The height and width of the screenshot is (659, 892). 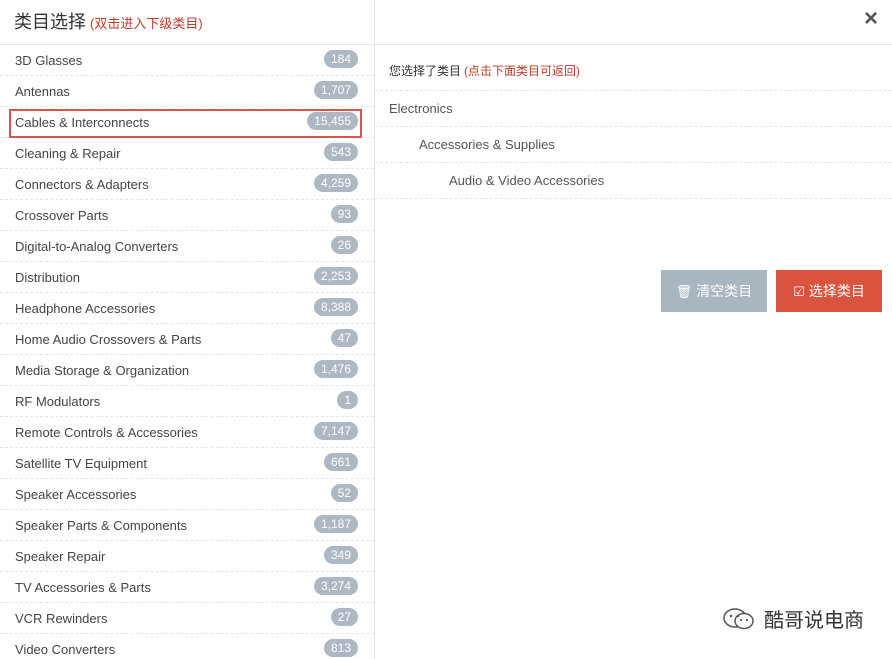 What do you see at coordinates (187, 122) in the screenshot?
I see `category-item: Cables & Interconnects 15,455` at bounding box center [187, 122].